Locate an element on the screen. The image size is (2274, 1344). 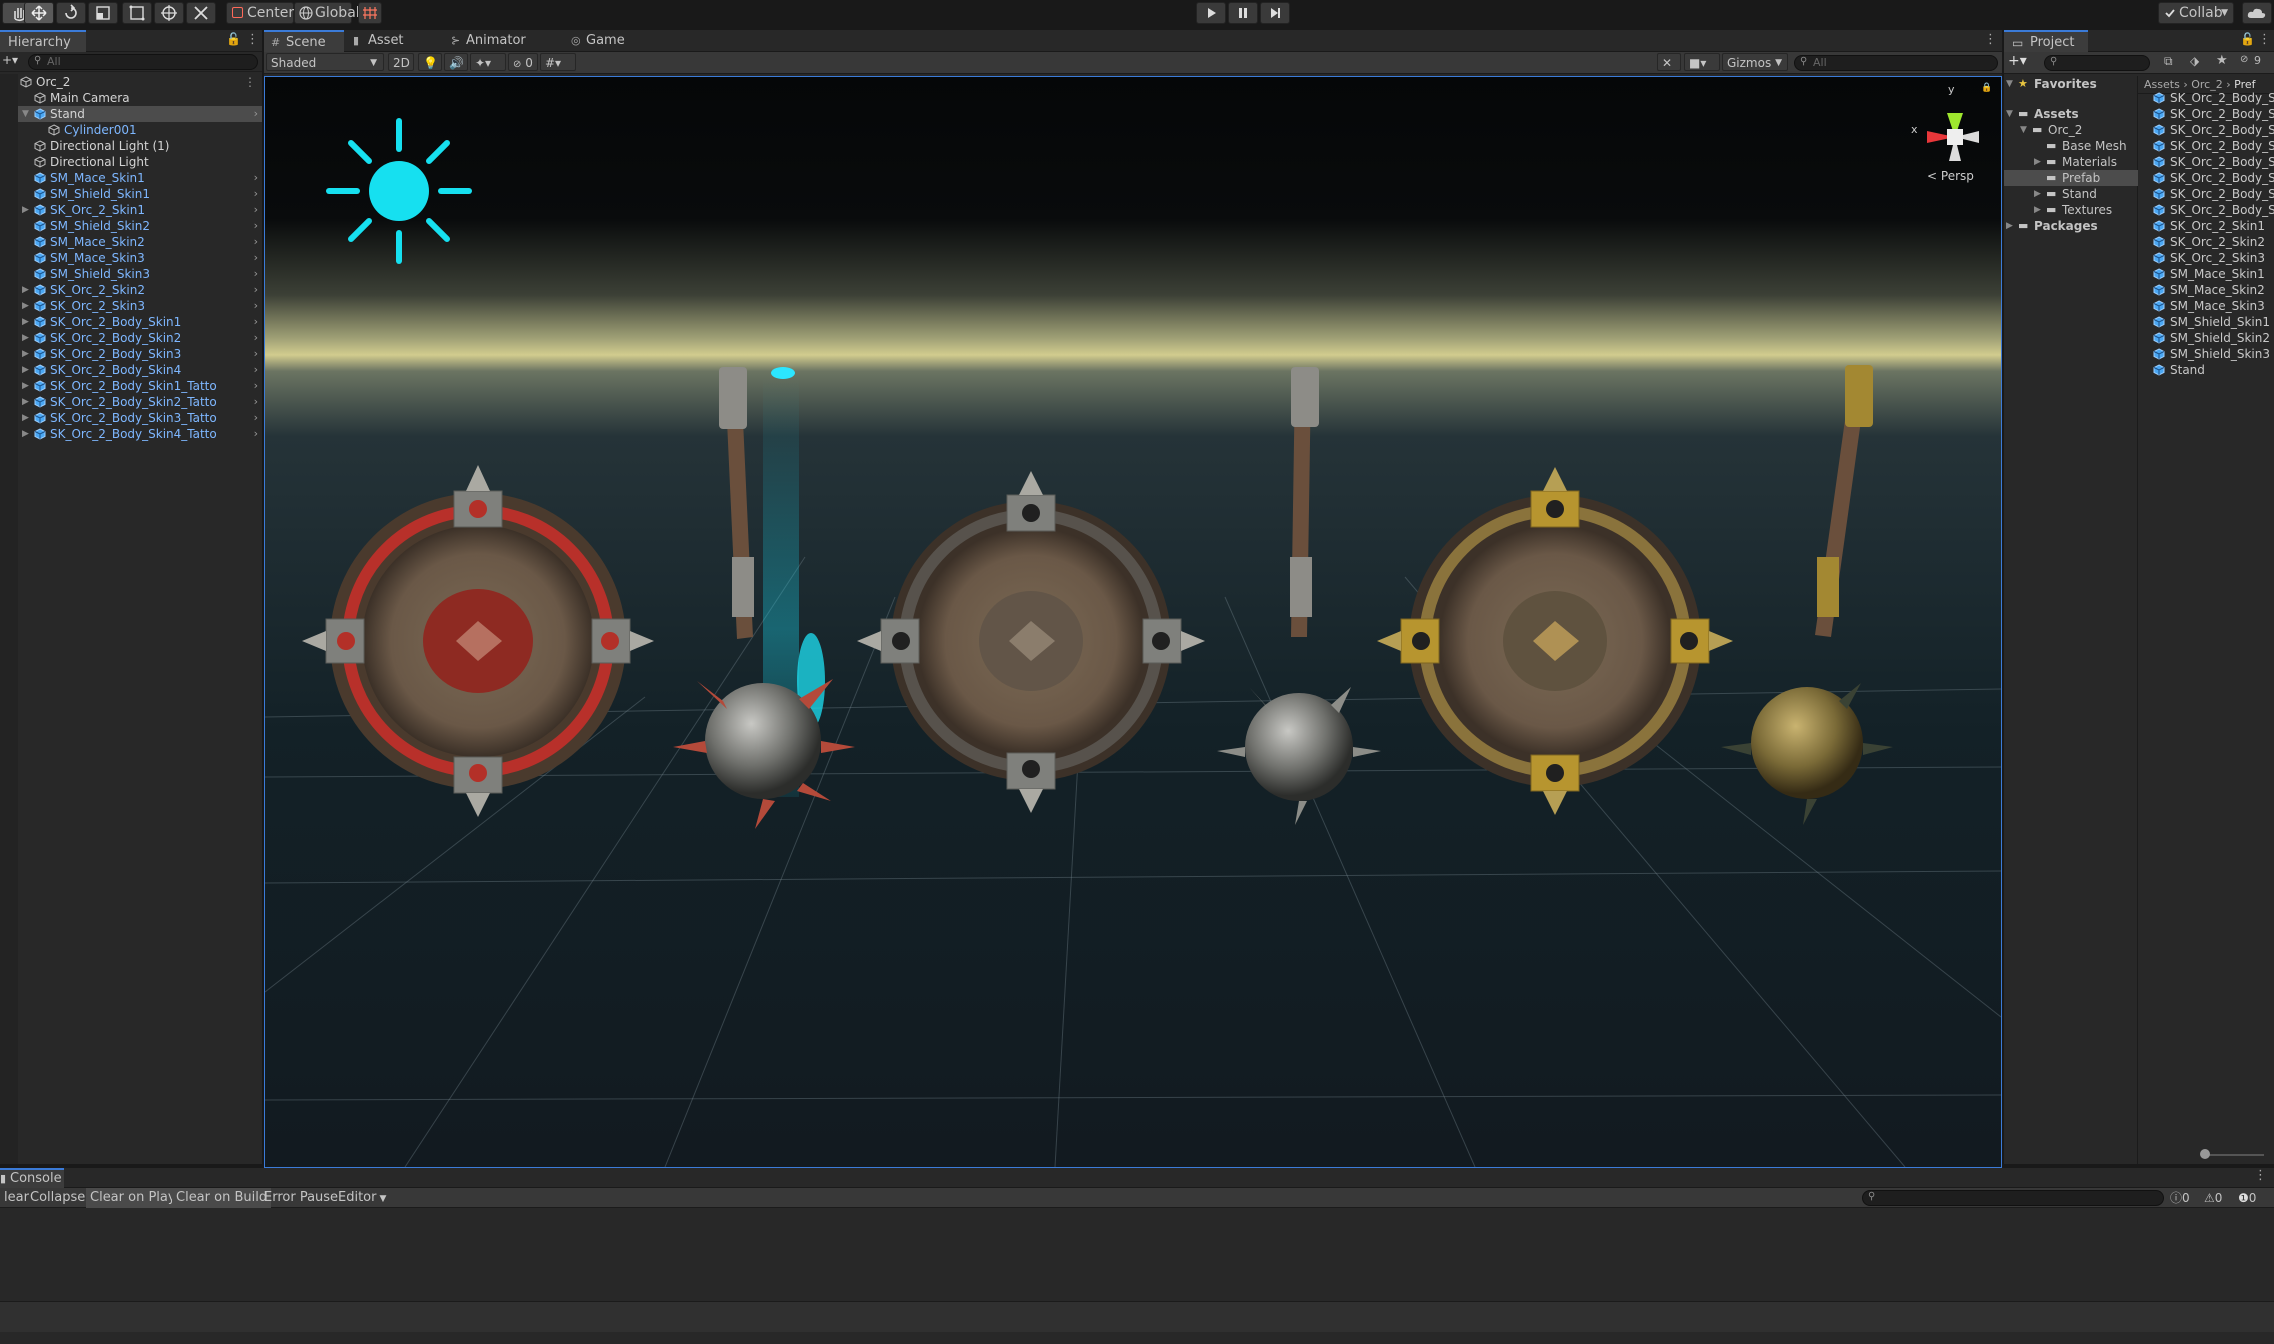
tab-console: ▮ Console is located at coordinates (32, 1178).